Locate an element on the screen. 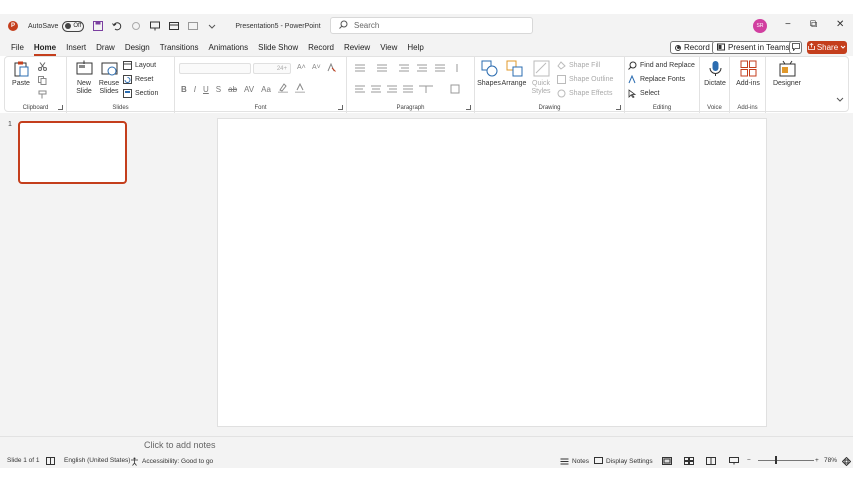  tab-insert: Insert is located at coordinates (76, 47).